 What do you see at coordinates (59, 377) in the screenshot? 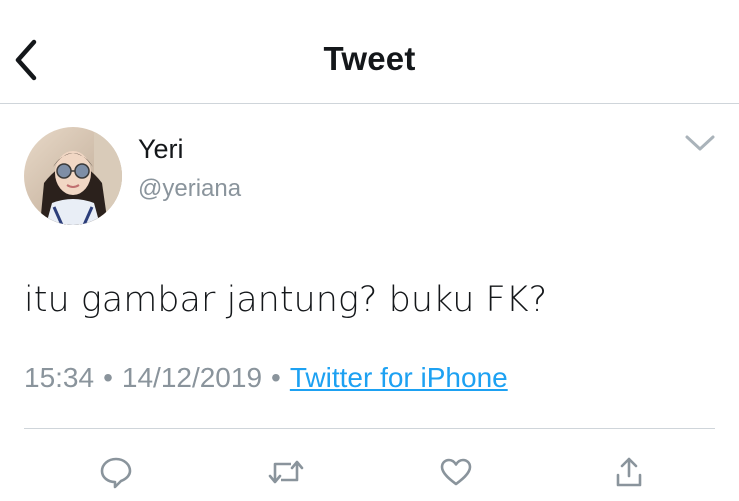
I see `tweet-time: 15:34` at bounding box center [59, 377].